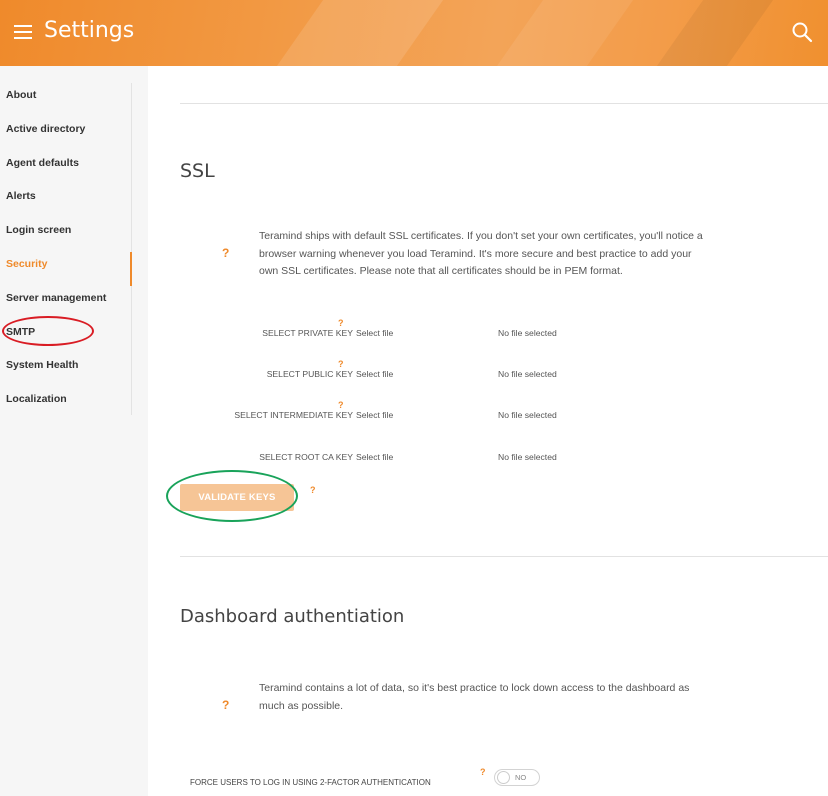 This screenshot has height=796, width=828. I want to click on public-key-select-file: Select file, so click(374, 374).